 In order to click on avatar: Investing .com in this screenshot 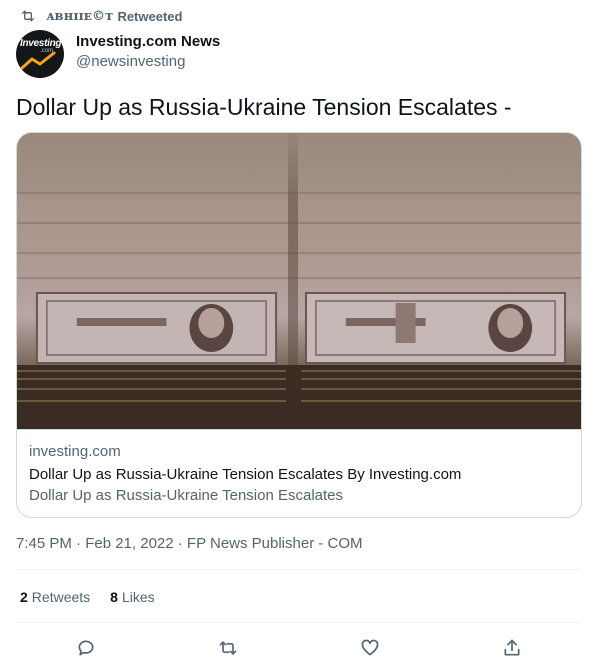, I will do `click(40, 54)`.